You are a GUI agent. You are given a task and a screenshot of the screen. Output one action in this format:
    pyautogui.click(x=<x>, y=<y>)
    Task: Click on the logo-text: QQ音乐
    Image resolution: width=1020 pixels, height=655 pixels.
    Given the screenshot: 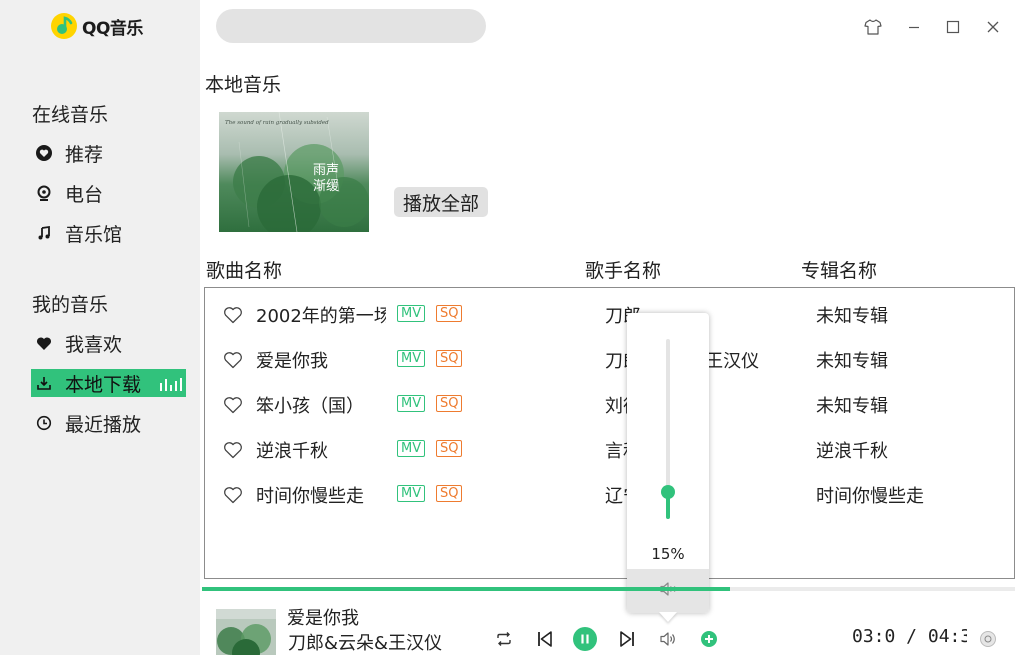 What is the action you would take?
    pyautogui.click(x=112, y=28)
    